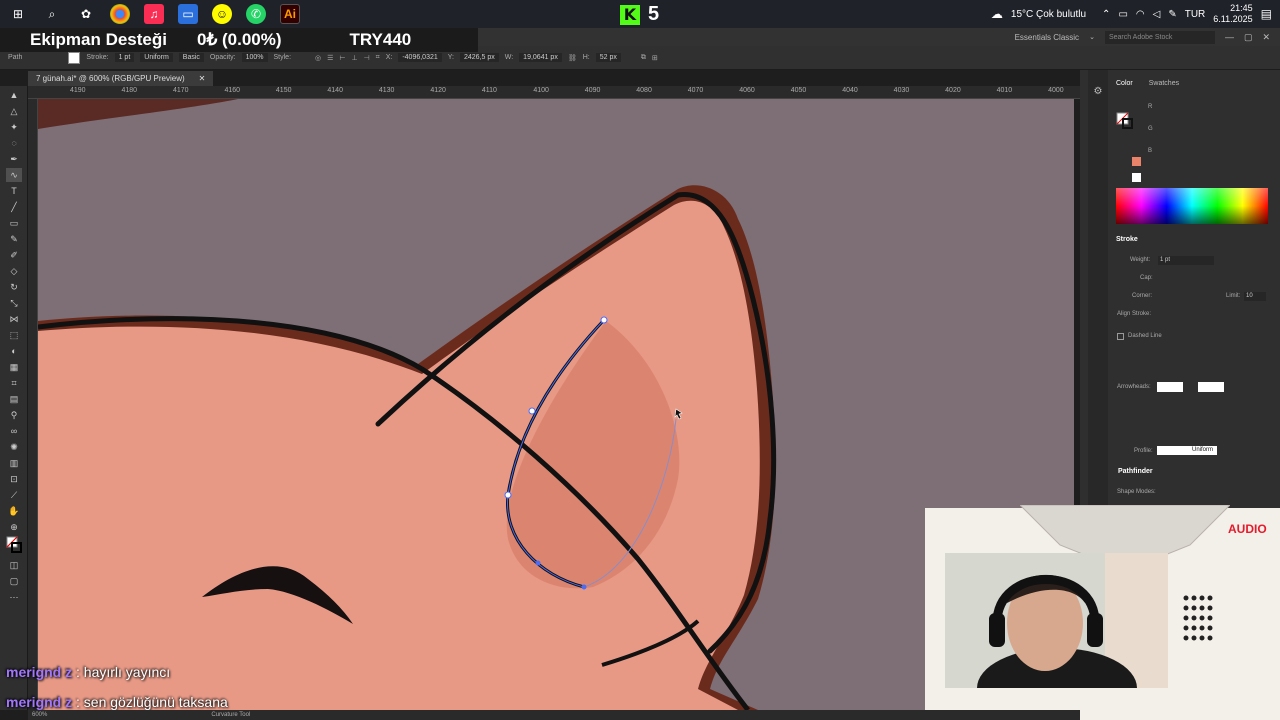 The width and height of the screenshot is (1280, 720). Describe the element at coordinates (608, 57) in the screenshot. I see `height-field: 52 px` at that location.